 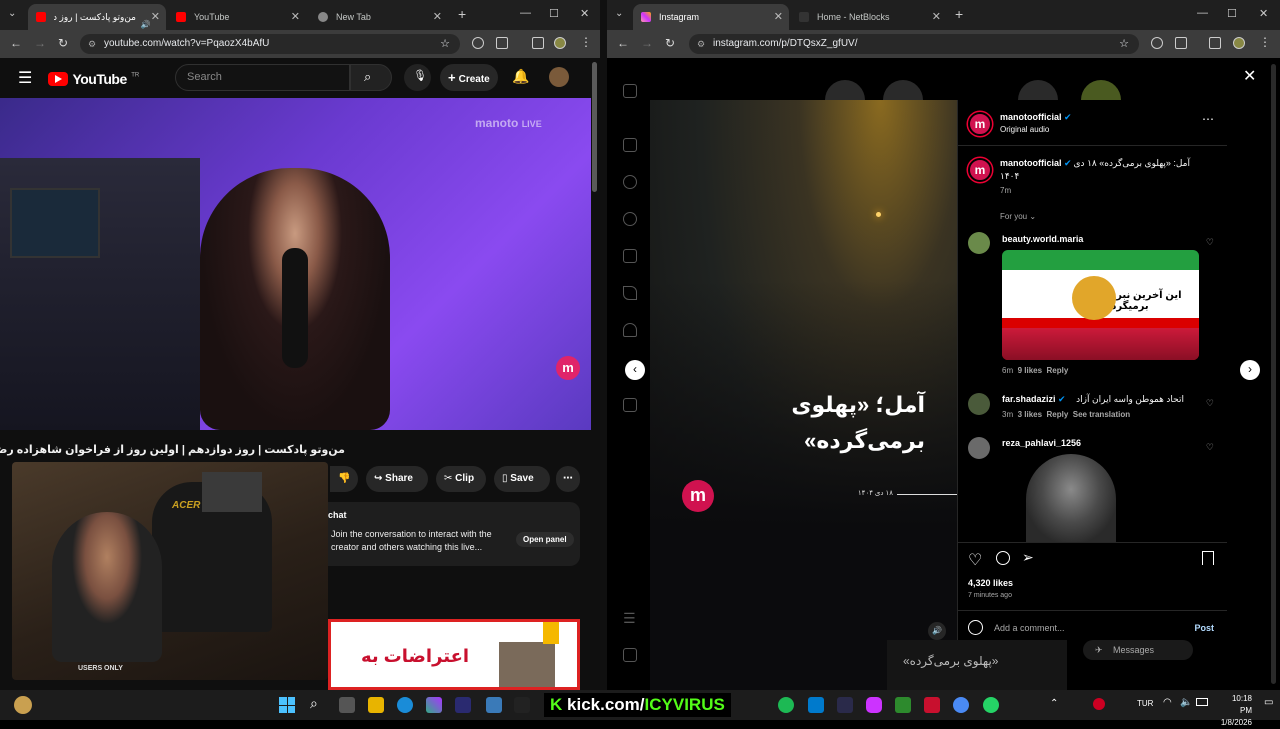 I want to click on account-avatar, so click(x=559, y=77).